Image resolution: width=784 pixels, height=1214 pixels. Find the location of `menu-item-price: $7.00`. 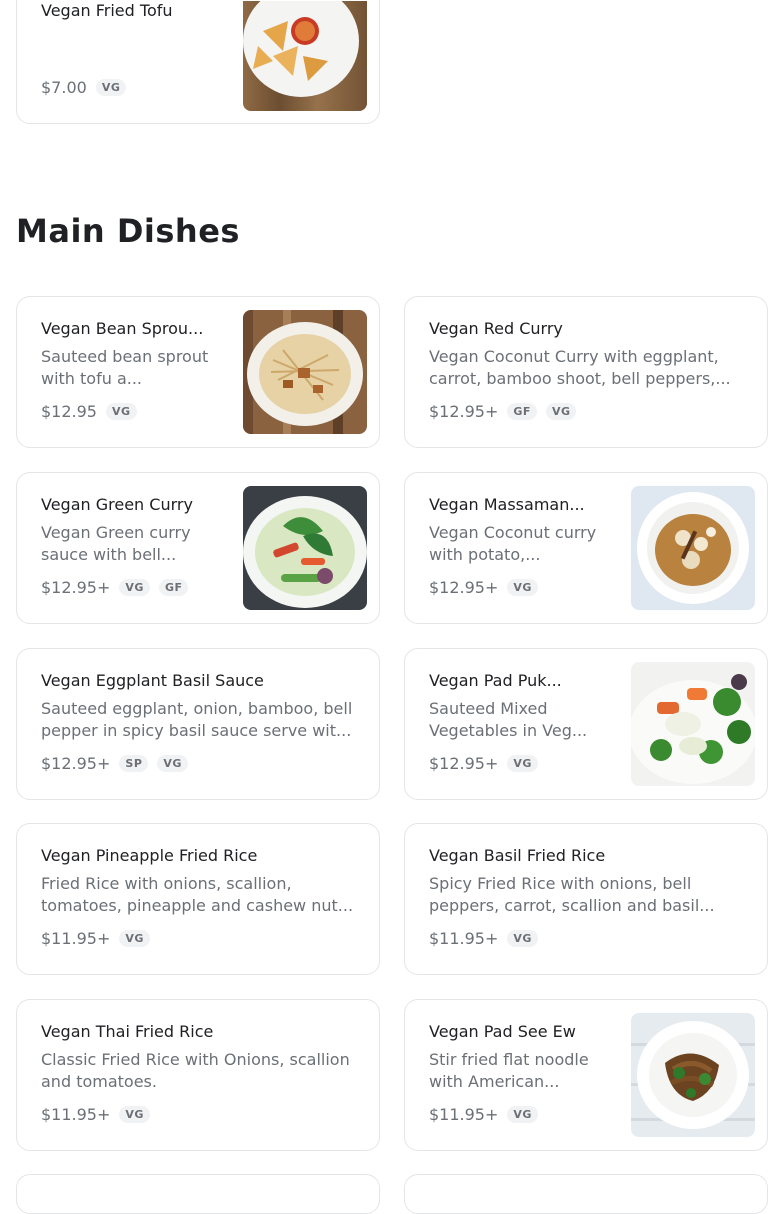

menu-item-price: $7.00 is located at coordinates (64, 87).